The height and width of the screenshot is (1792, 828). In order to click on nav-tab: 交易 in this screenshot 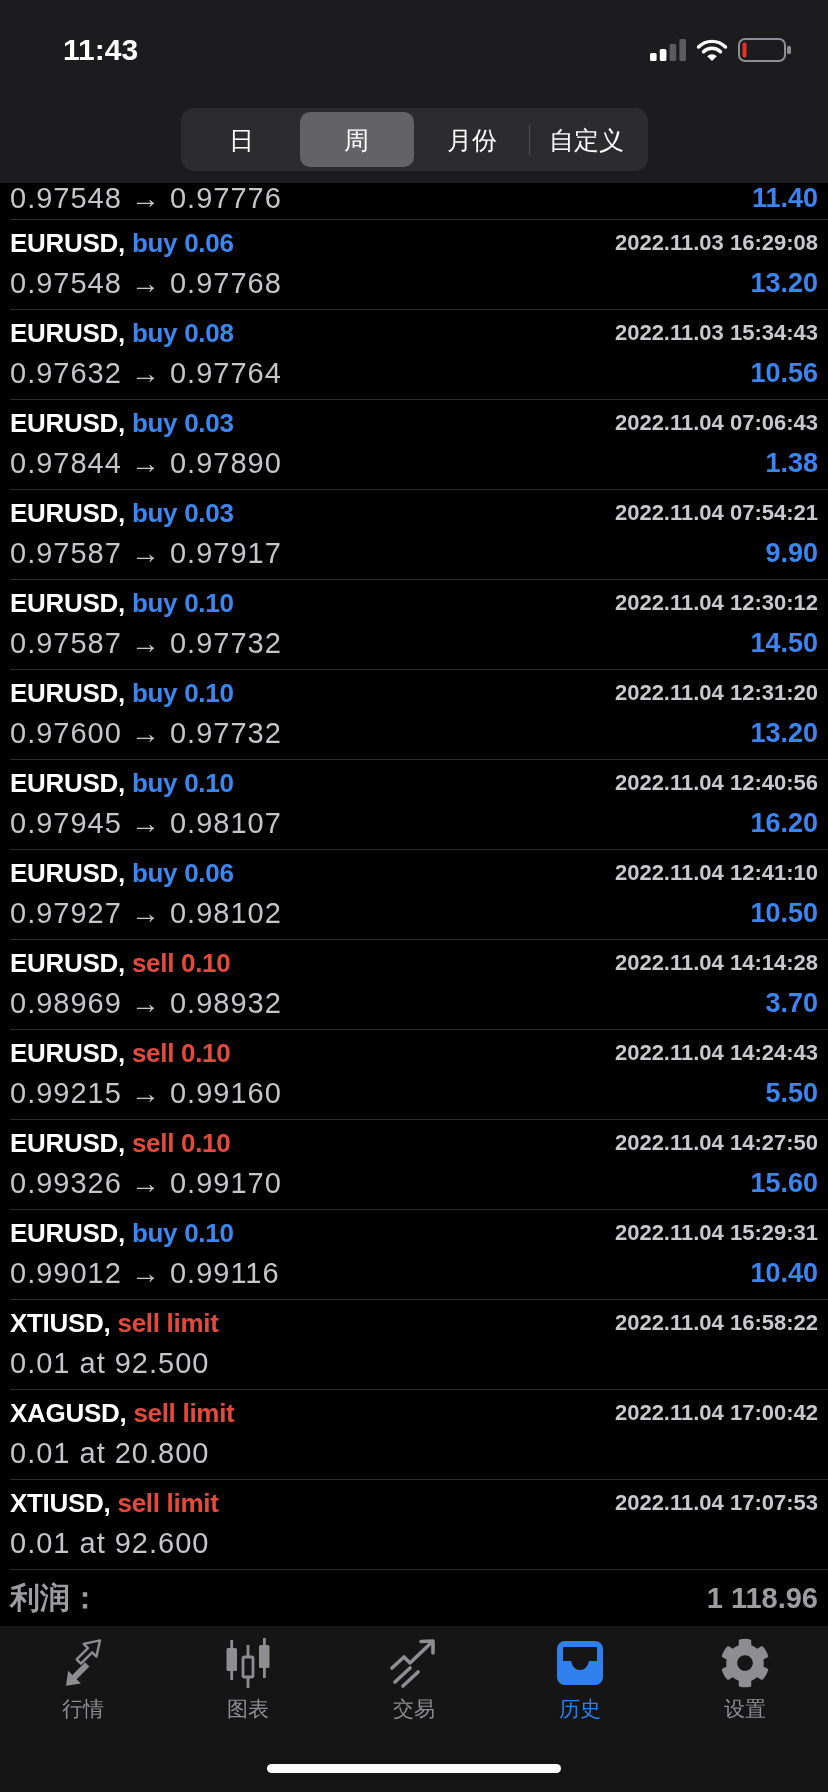, I will do `click(414, 1681)`.